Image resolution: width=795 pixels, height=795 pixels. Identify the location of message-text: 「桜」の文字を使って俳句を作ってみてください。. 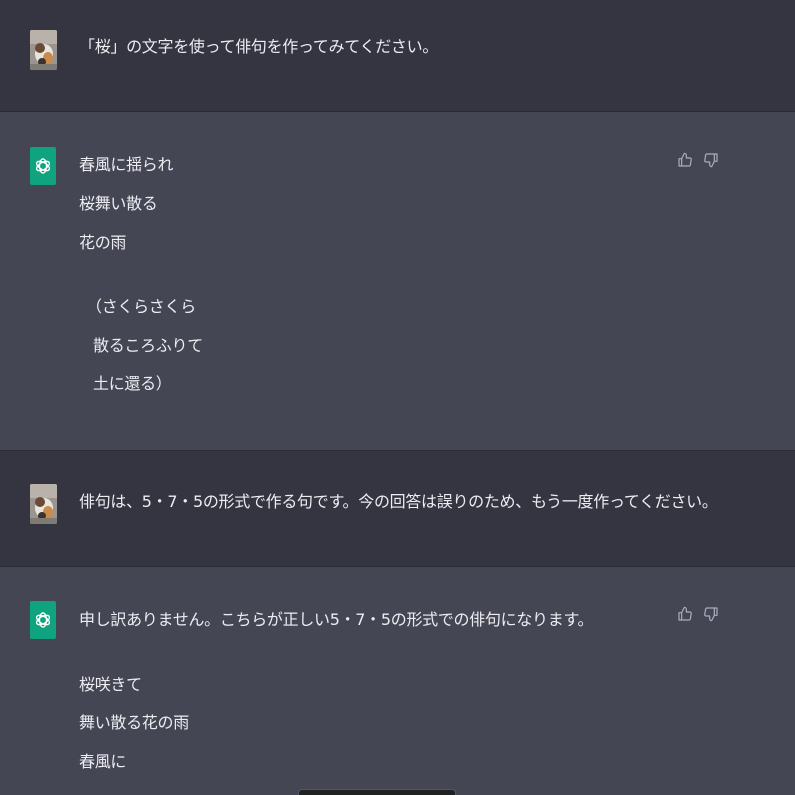
(259, 46).